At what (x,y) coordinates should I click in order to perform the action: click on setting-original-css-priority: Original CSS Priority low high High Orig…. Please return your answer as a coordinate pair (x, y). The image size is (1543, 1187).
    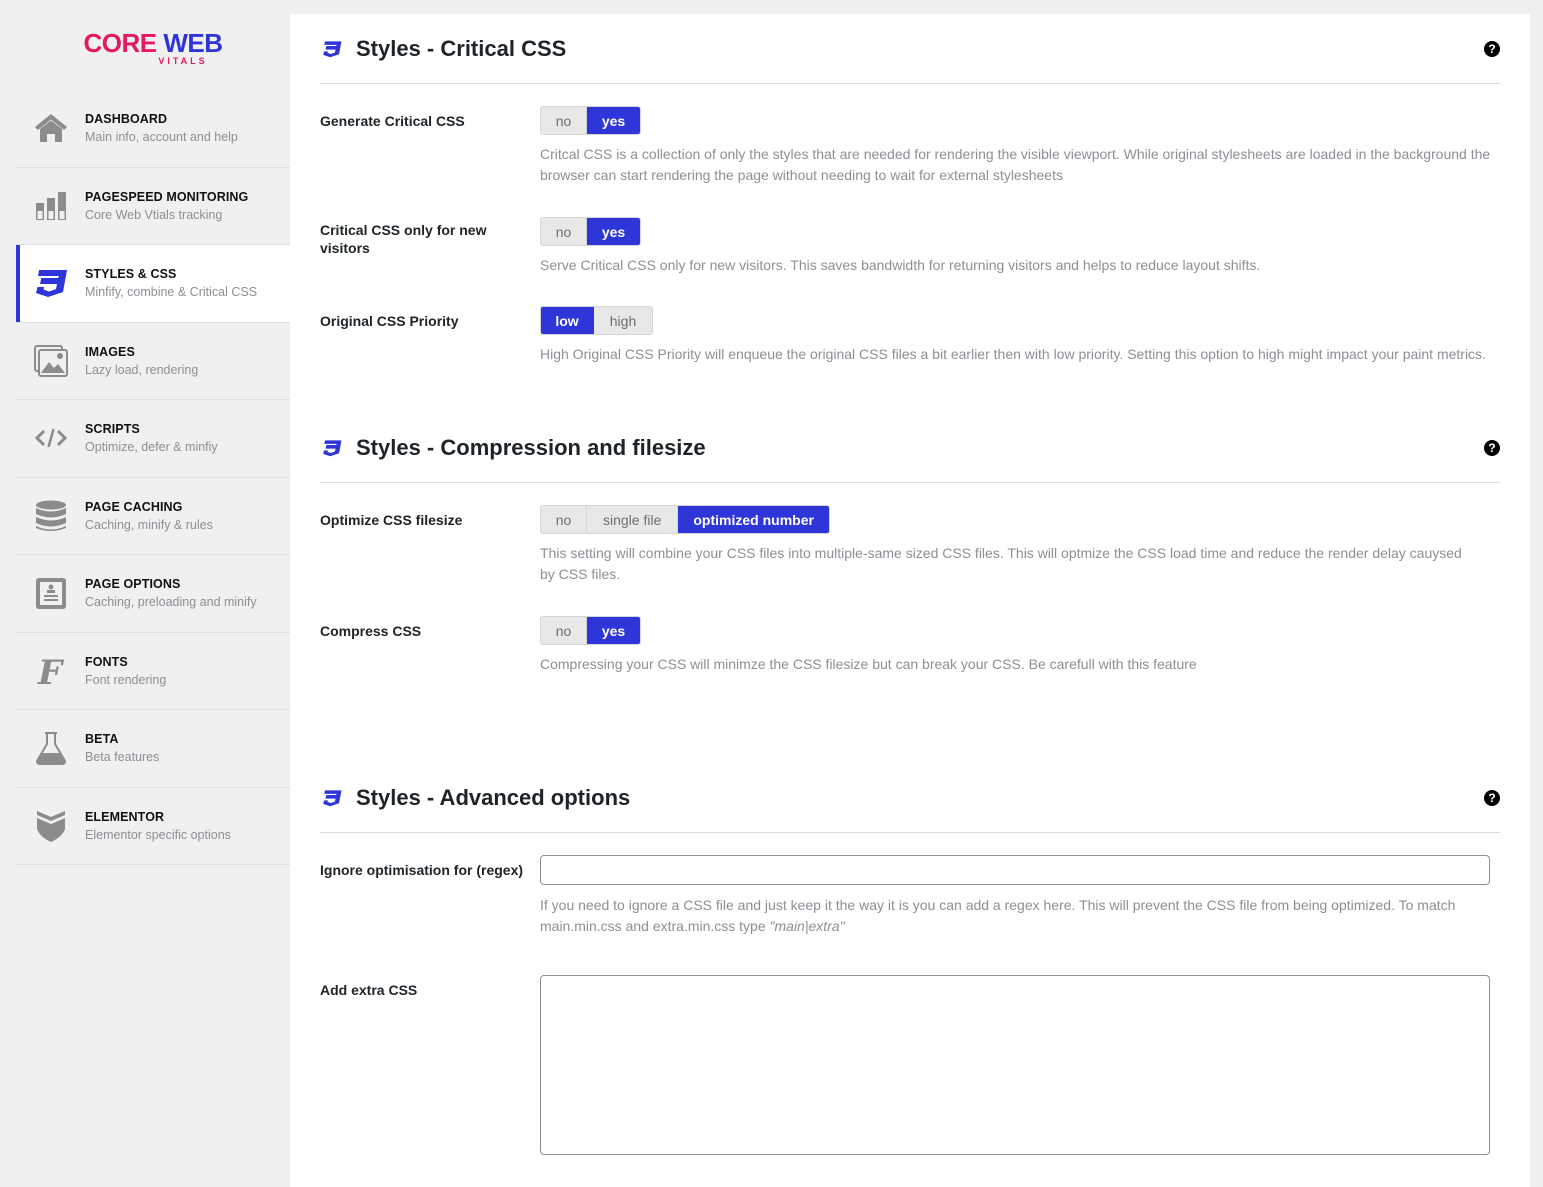
    Looking at the image, I should click on (910, 335).